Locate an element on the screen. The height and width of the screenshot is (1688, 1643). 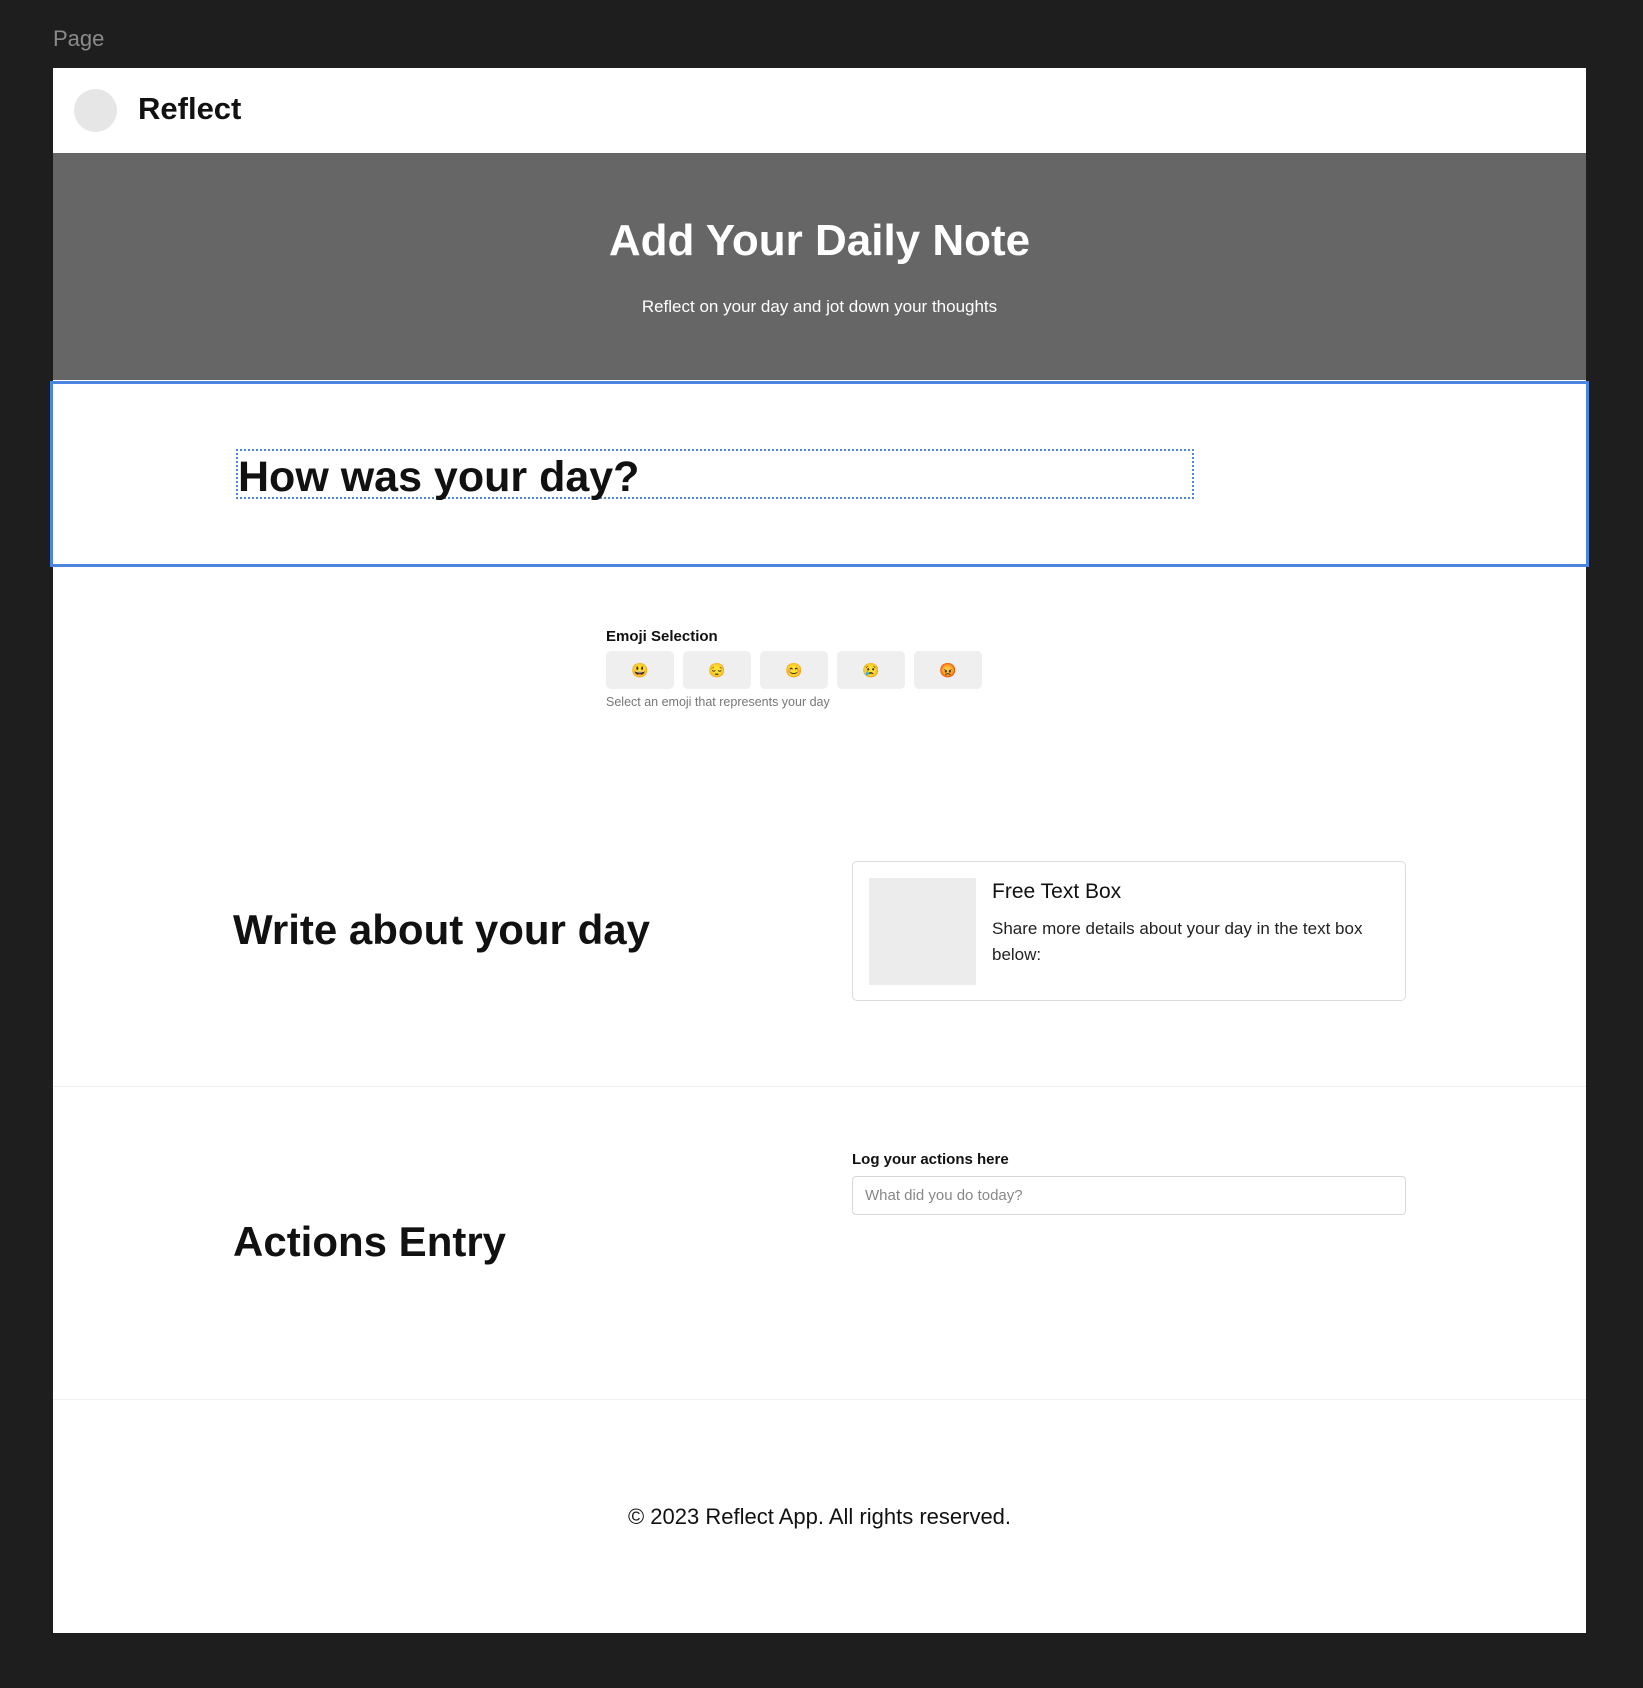
top-header: Reflect is located at coordinates (819, 110).